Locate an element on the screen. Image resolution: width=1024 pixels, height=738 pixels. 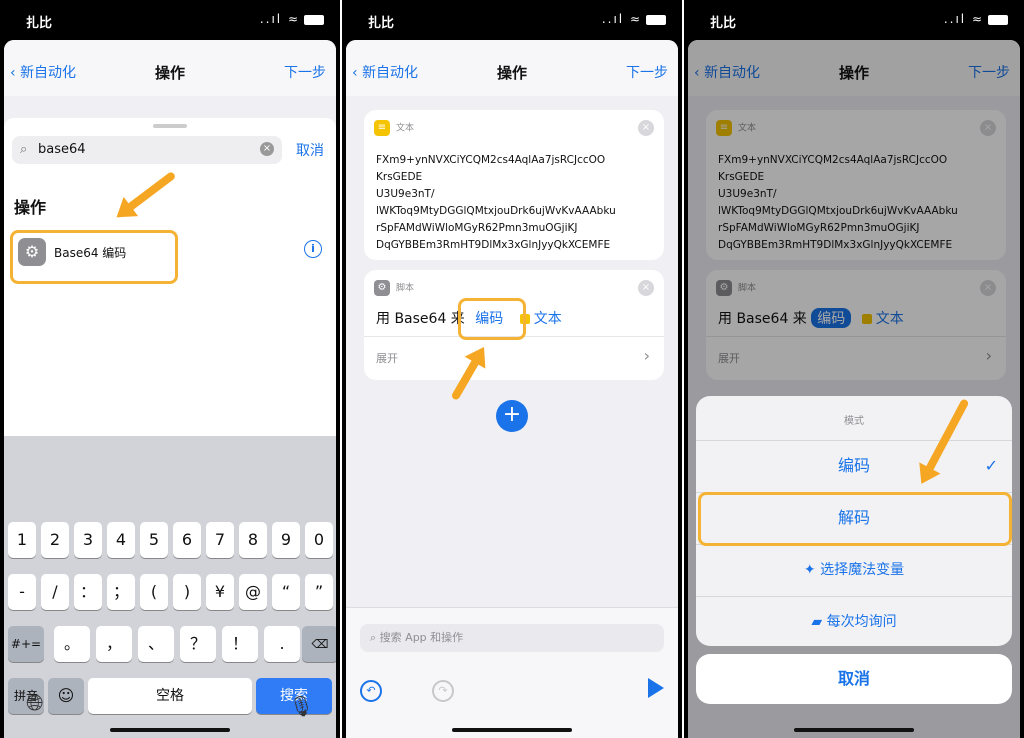
key-sym-9: ” is located at coordinates (319, 592).